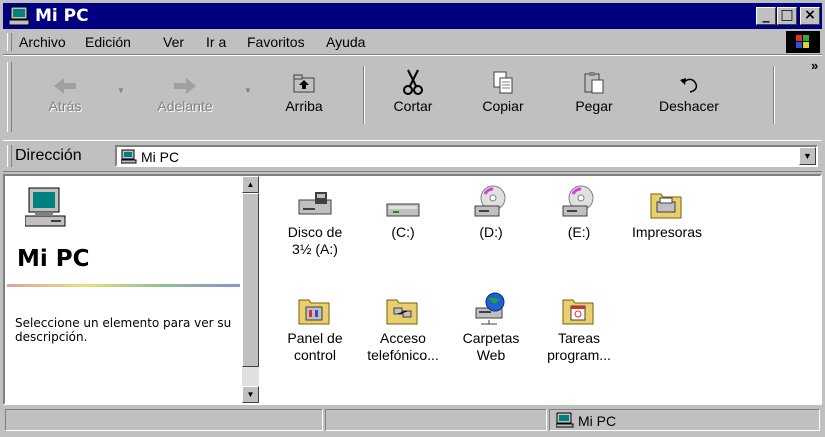 This screenshot has height=437, width=825. What do you see at coordinates (9, 156) in the screenshot?
I see `address-grip` at bounding box center [9, 156].